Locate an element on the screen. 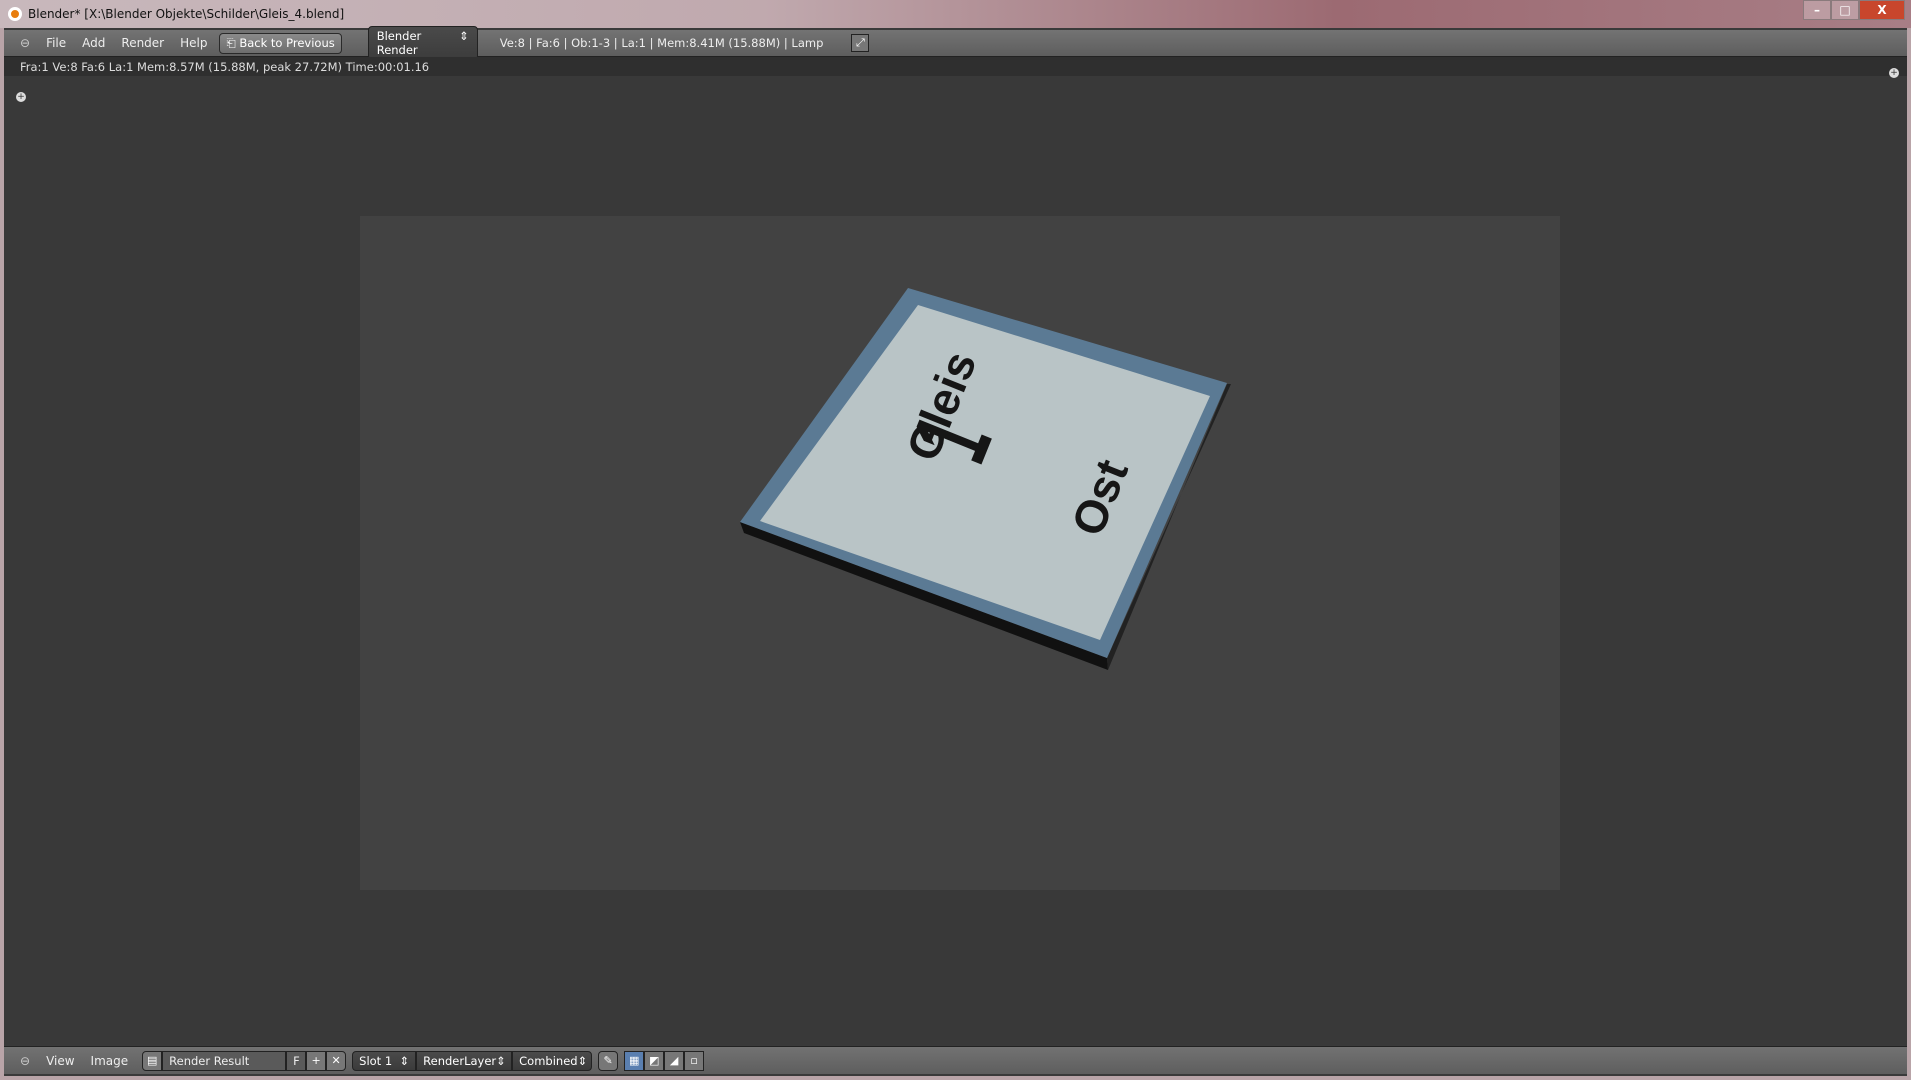  menu-image: Image is located at coordinates (110, 1061).